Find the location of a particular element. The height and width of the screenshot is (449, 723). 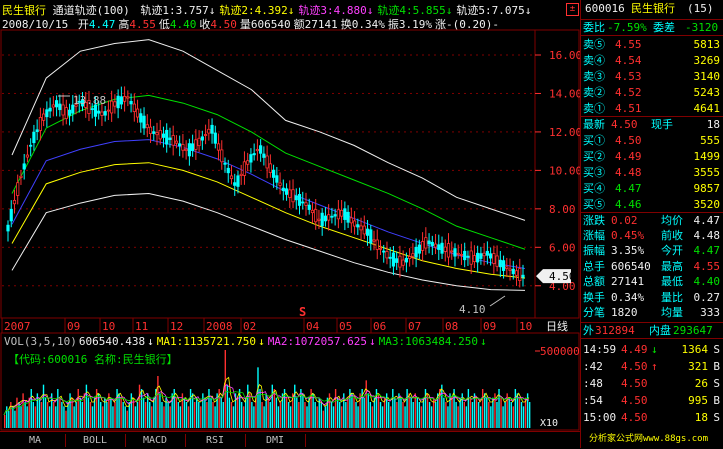

buys-row: 买⑤ 4.46 3520 is located at coordinates (652, 204).